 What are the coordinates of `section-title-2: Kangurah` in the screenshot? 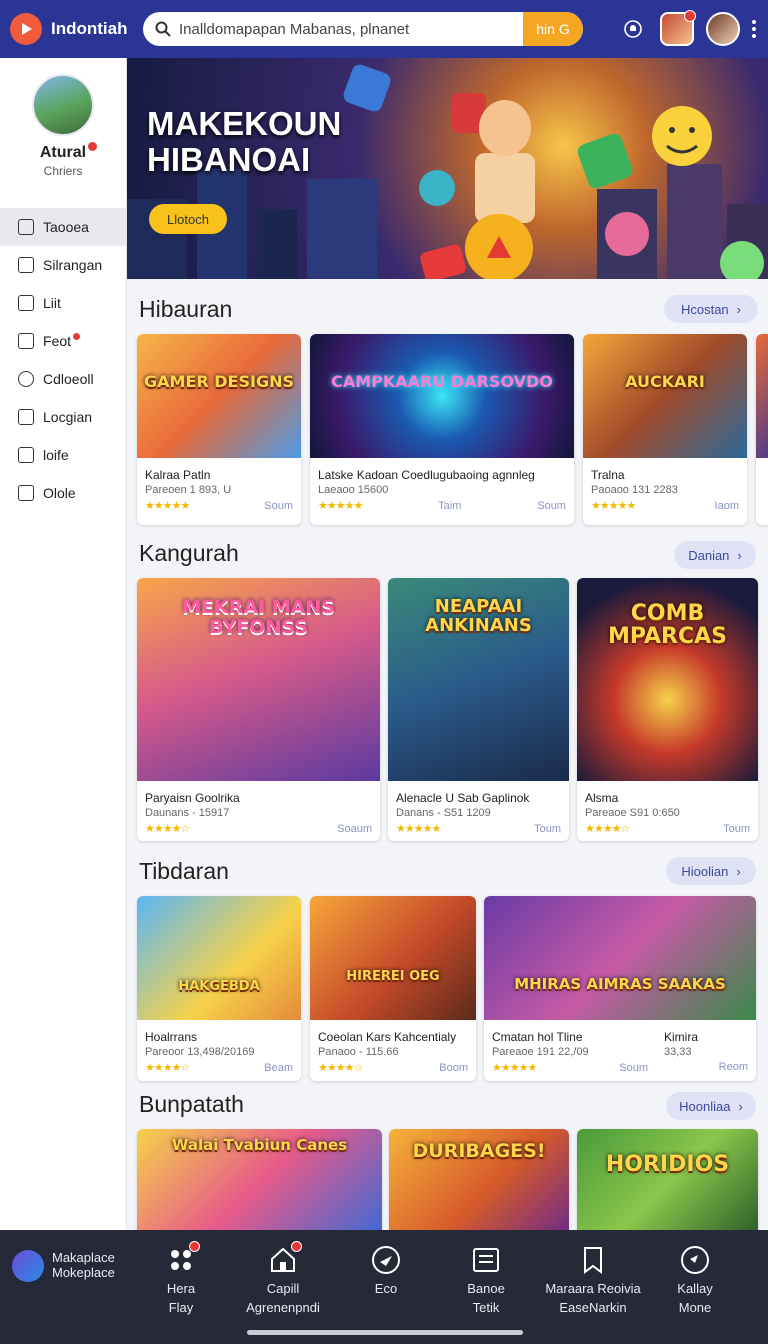 It's located at (189, 553).